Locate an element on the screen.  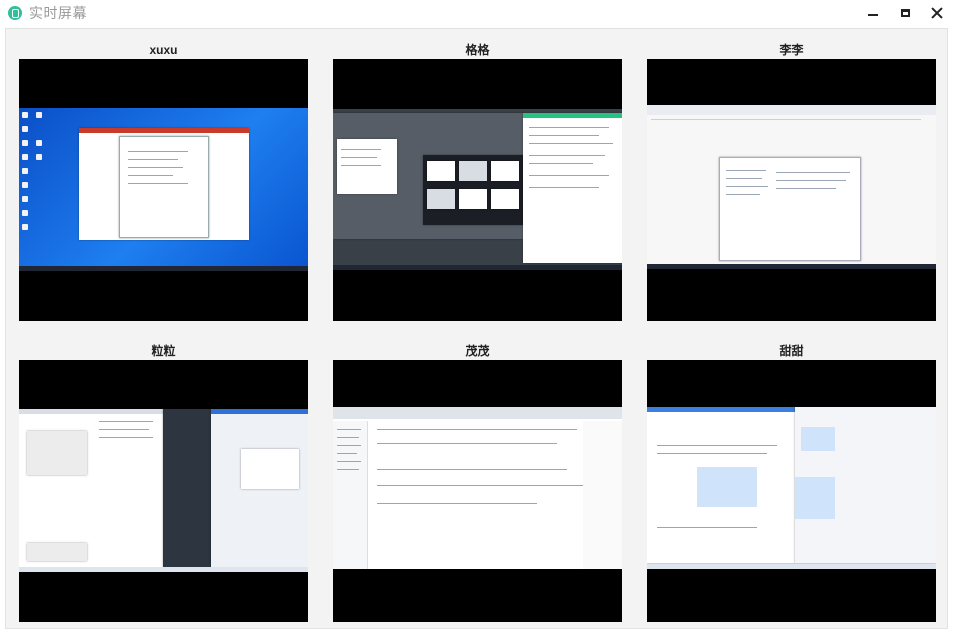
minimize-button is located at coordinates (873, 13).